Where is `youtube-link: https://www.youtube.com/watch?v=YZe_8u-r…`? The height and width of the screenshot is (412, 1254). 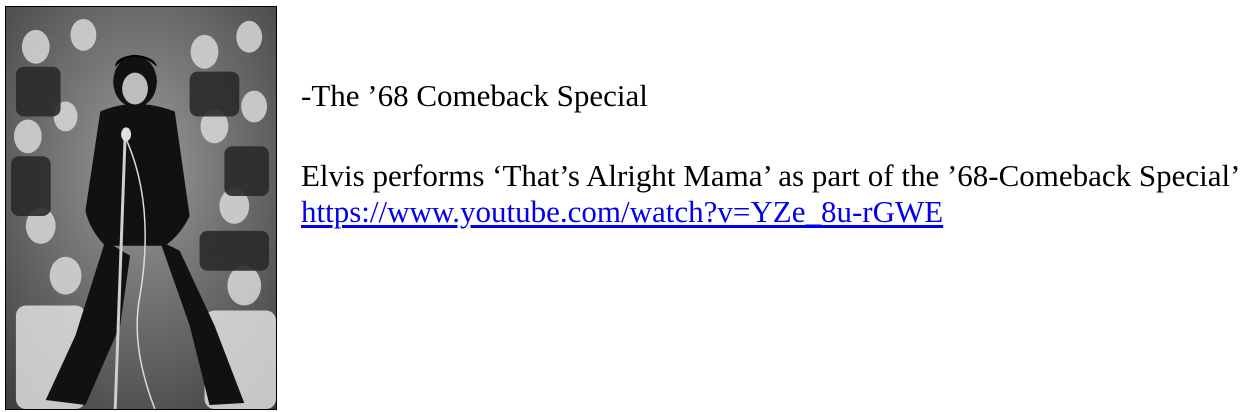 youtube-link: https://www.youtube.com/watch?v=YZe_8u-r… is located at coordinates (622, 212).